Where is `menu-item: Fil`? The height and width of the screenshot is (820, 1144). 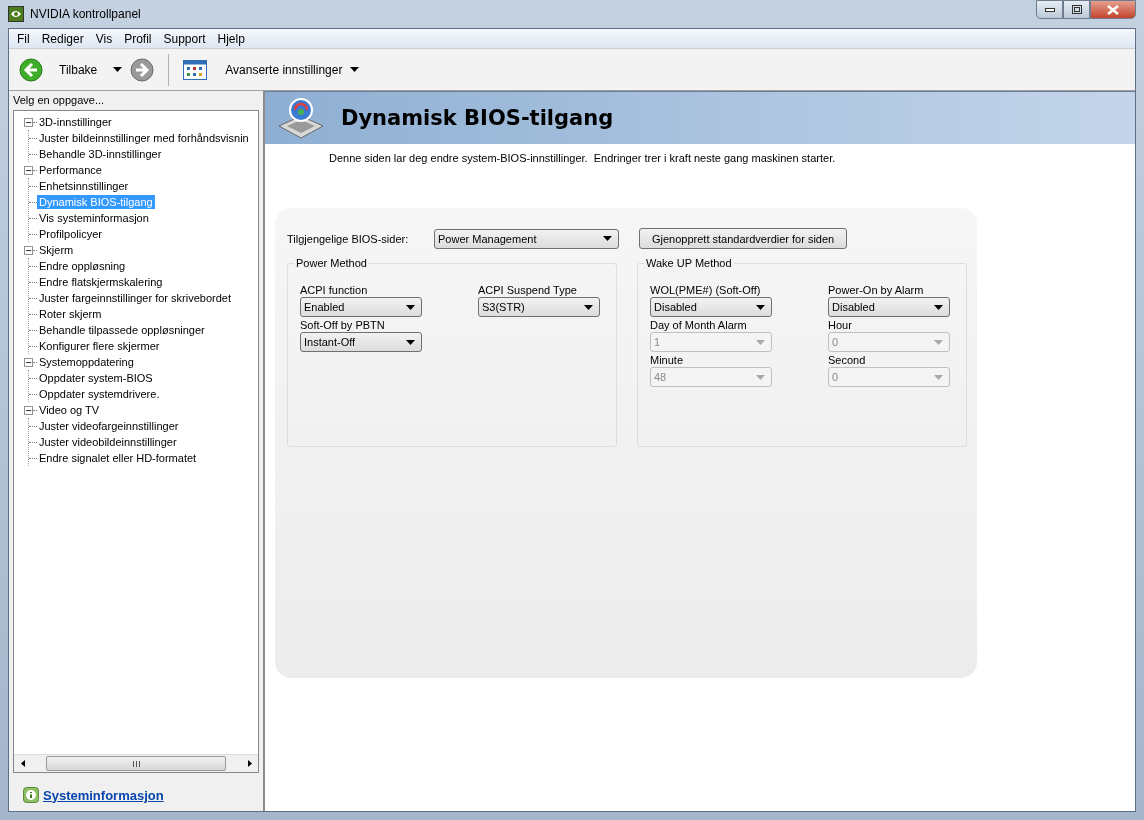 menu-item: Fil is located at coordinates (23, 38).